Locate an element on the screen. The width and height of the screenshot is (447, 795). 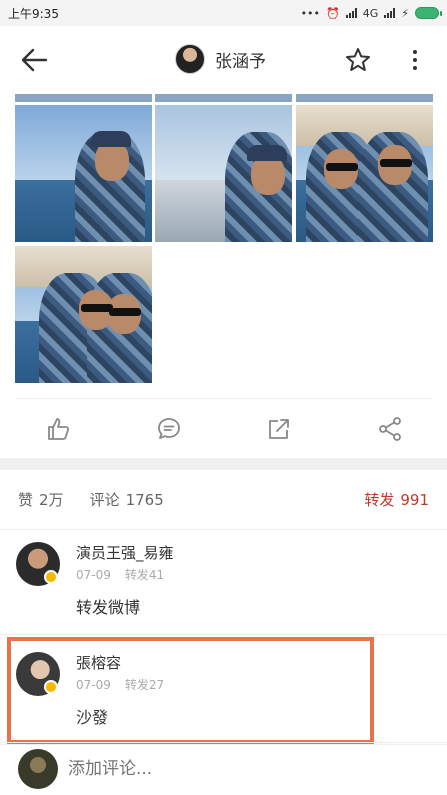
like-button is located at coordinates (58, 429).